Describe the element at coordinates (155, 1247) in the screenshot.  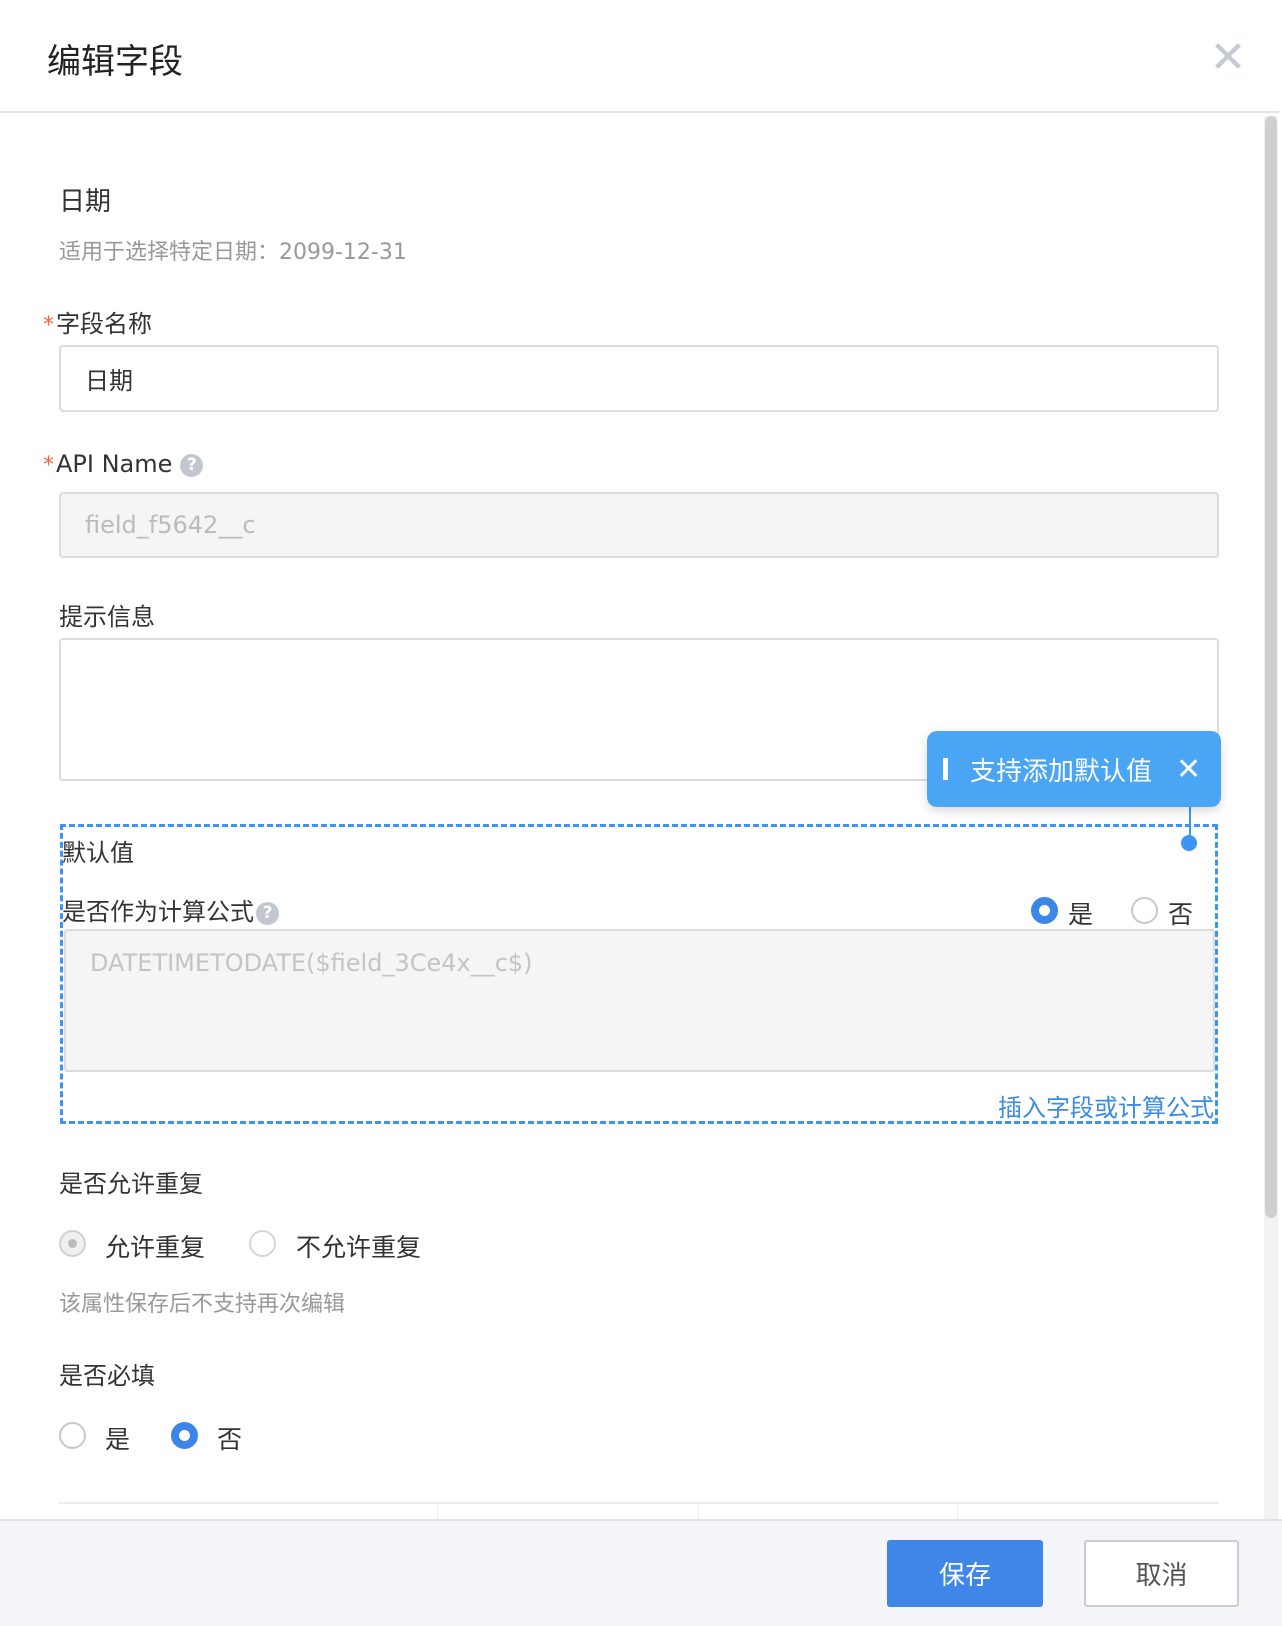
I see `allow-duplicate-label: 允许重复` at that location.